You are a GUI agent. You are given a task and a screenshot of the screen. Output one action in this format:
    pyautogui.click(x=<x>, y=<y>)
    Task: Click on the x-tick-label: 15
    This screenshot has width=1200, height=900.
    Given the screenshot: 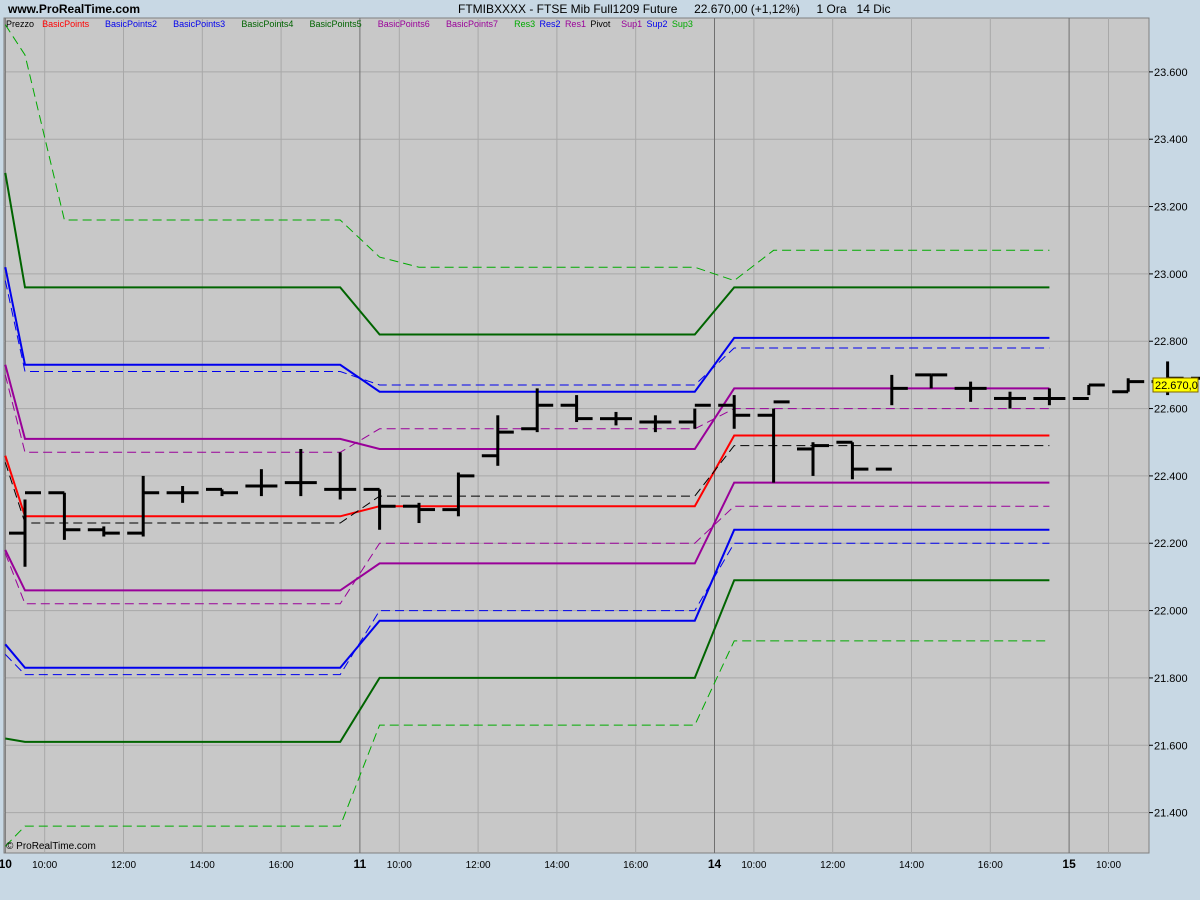 What is the action you would take?
    pyautogui.click(x=1069, y=864)
    